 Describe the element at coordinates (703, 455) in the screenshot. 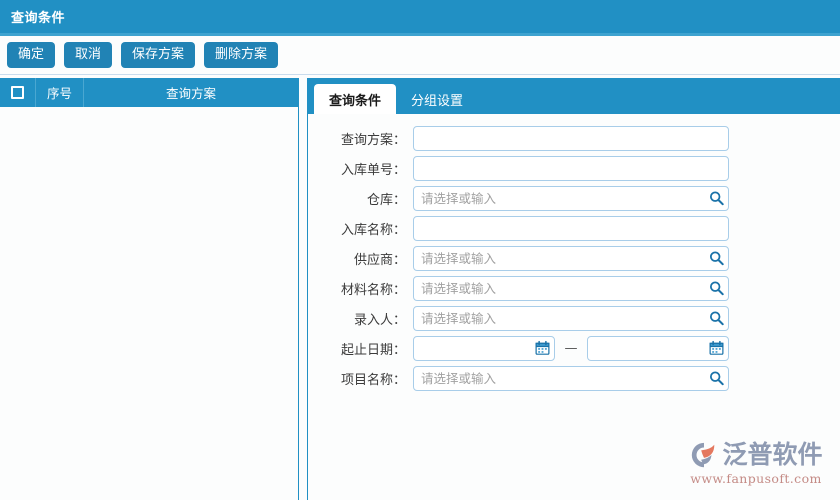

I see `fanpu-logo-icon` at that location.